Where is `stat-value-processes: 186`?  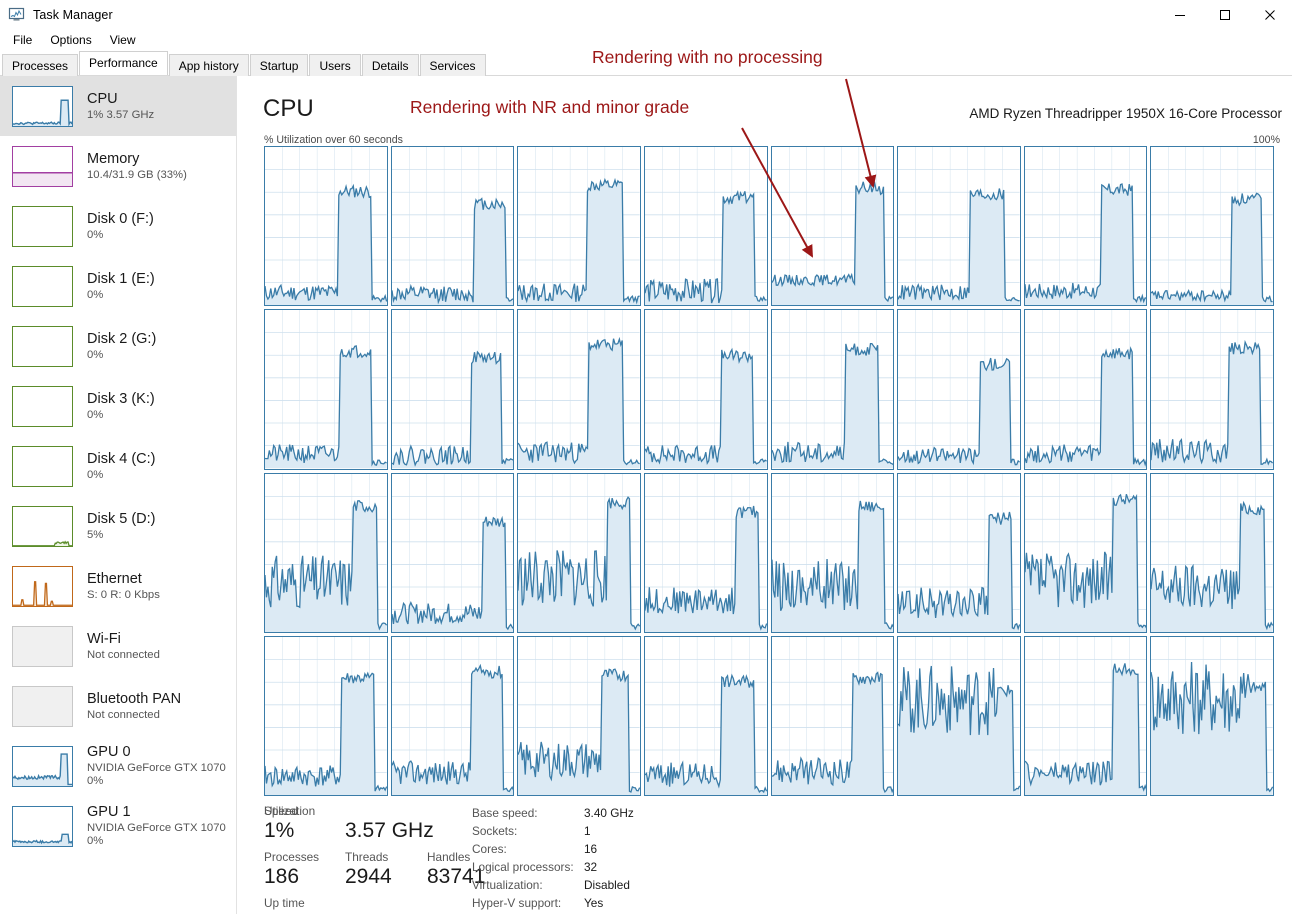
stat-value-processes: 186 is located at coordinates (282, 876).